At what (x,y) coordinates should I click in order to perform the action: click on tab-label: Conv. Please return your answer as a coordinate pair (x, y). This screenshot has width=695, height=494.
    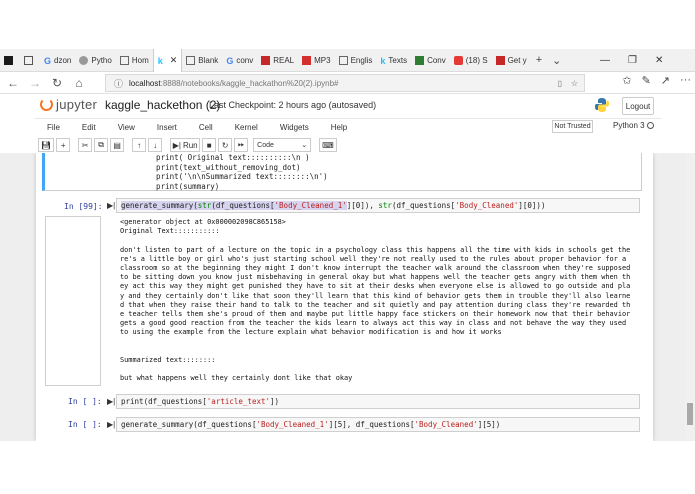
    Looking at the image, I should click on (436, 60).